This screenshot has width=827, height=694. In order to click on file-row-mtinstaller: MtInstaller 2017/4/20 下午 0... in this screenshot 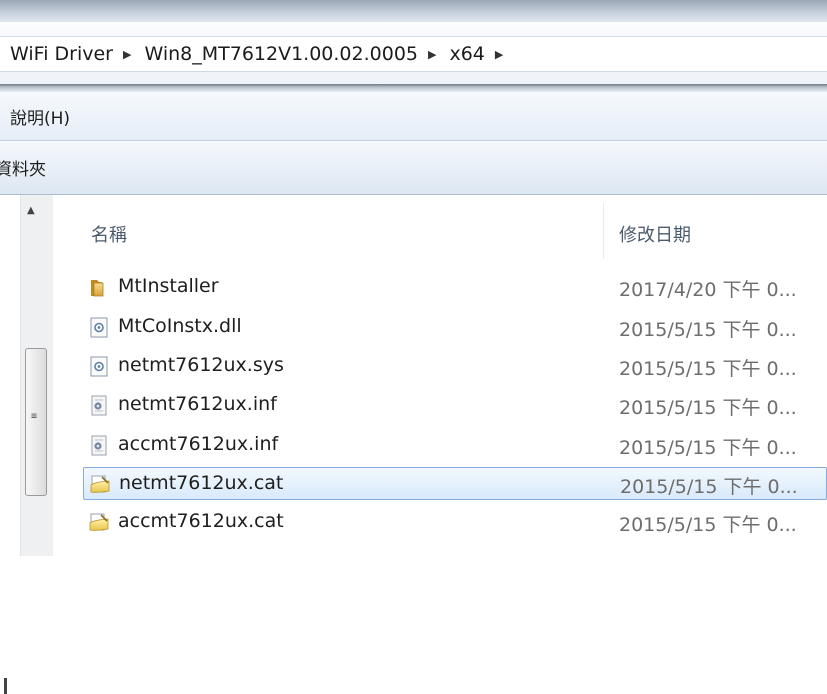, I will do `click(455, 287)`.